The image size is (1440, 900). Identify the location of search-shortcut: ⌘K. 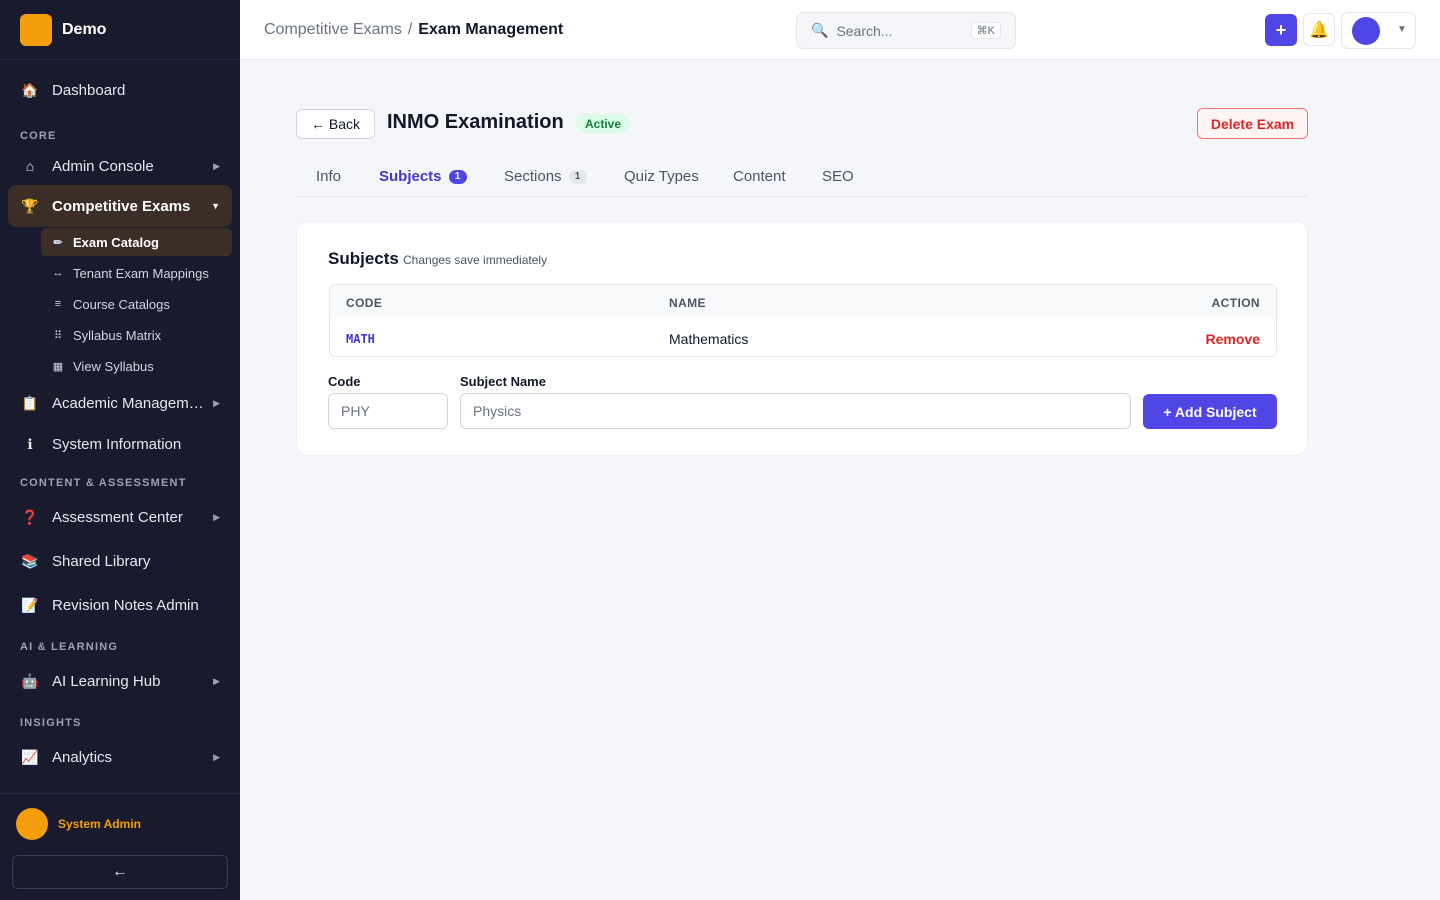
(985, 30).